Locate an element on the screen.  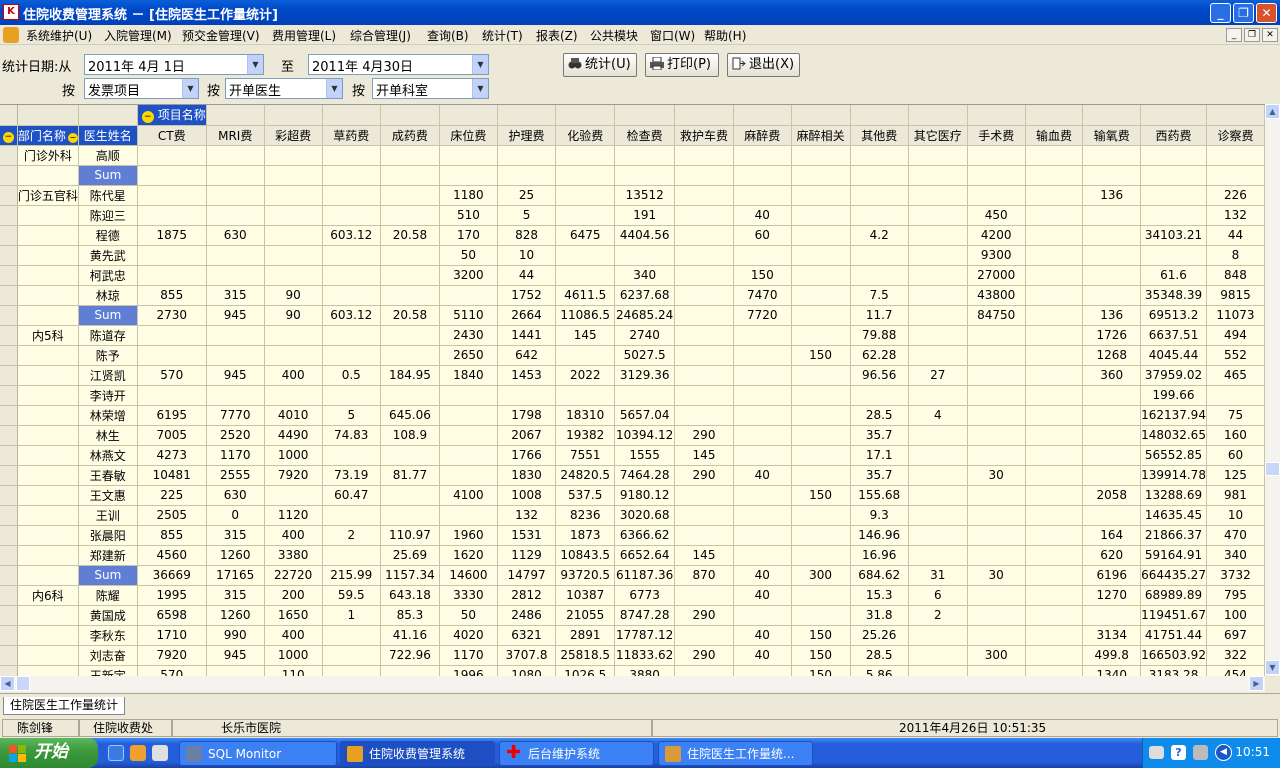
value-cell: 4.2 is located at coordinates (879, 235).